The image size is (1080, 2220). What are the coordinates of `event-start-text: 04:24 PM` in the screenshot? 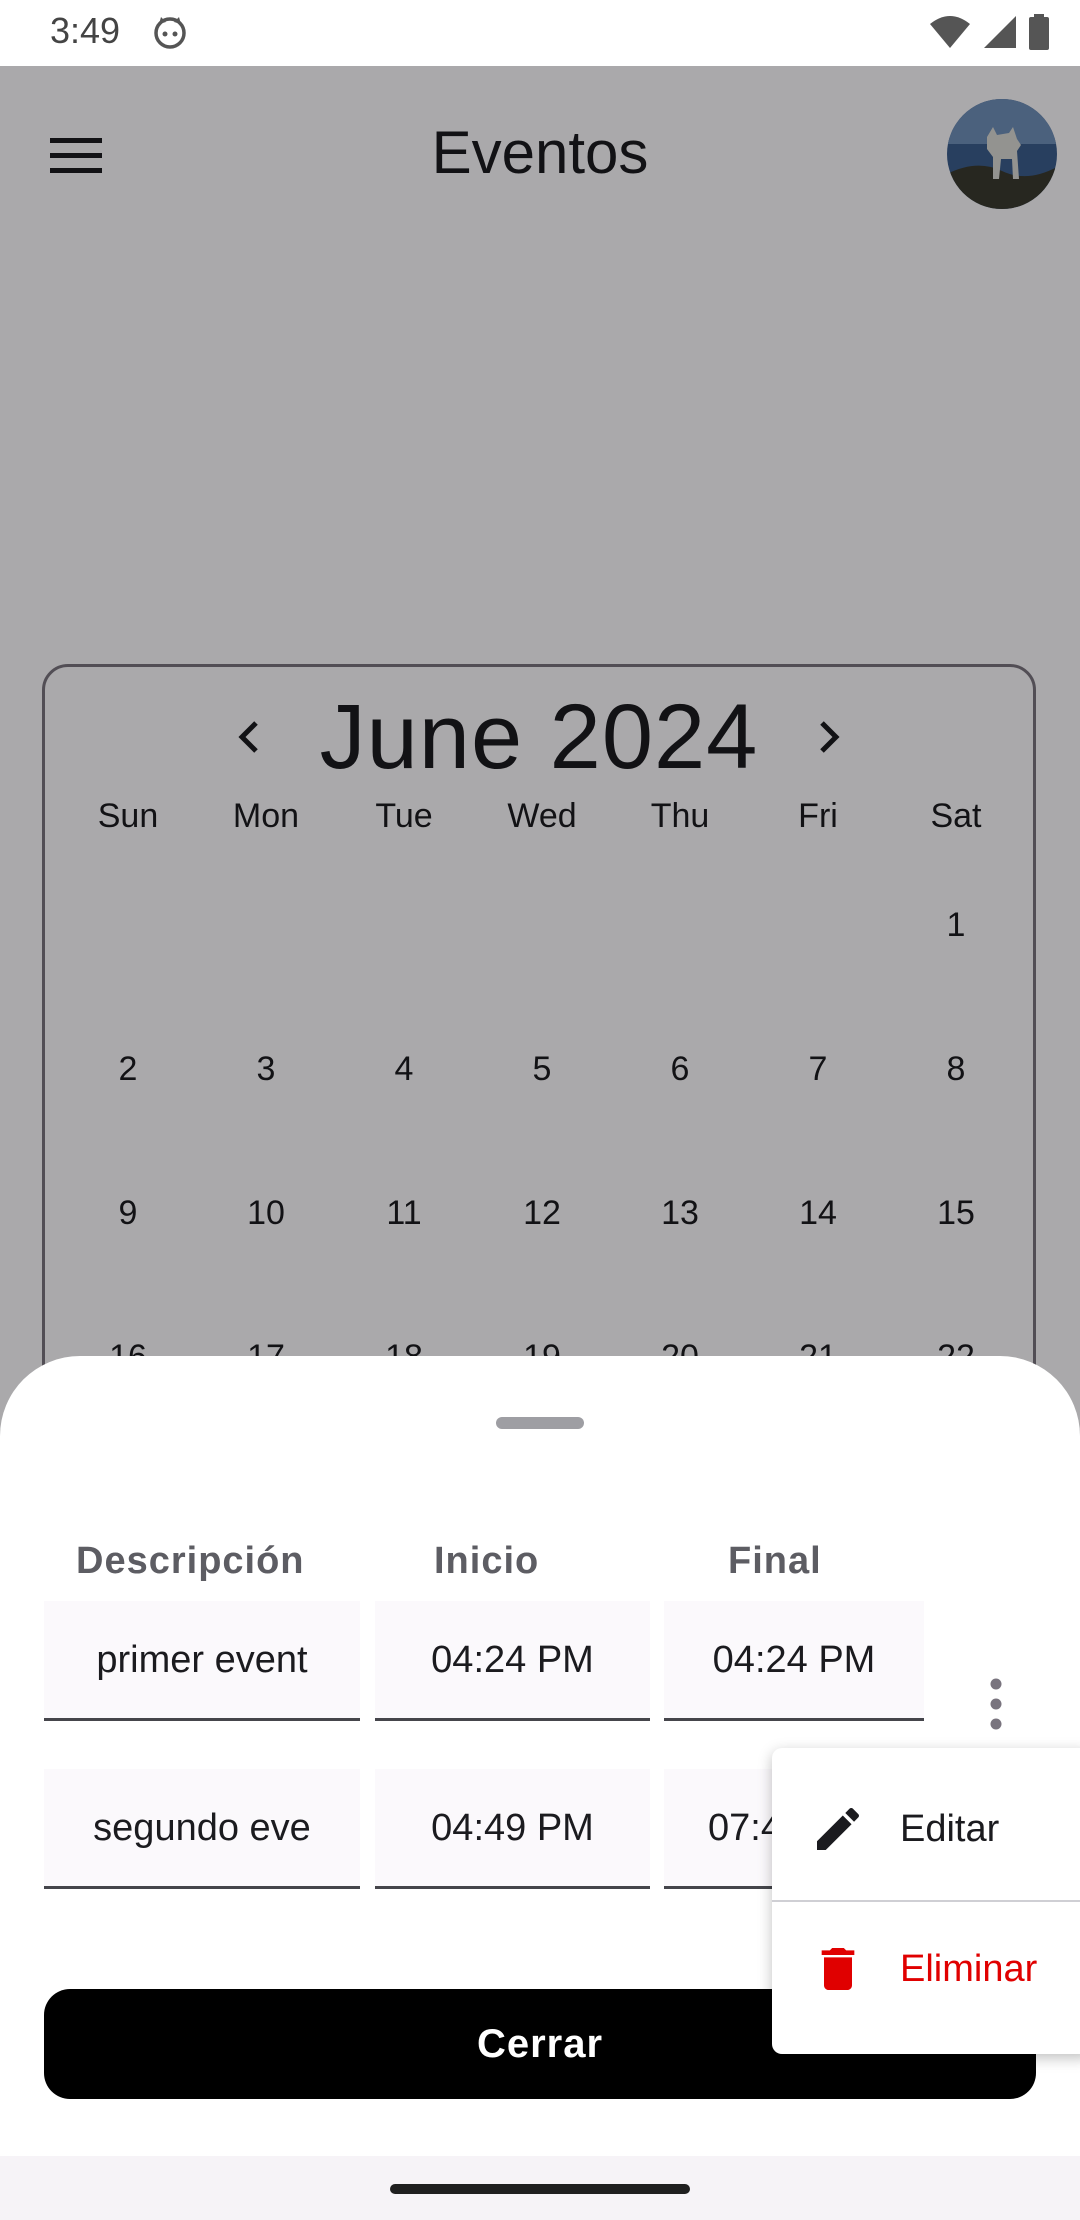 It's located at (512, 1660).